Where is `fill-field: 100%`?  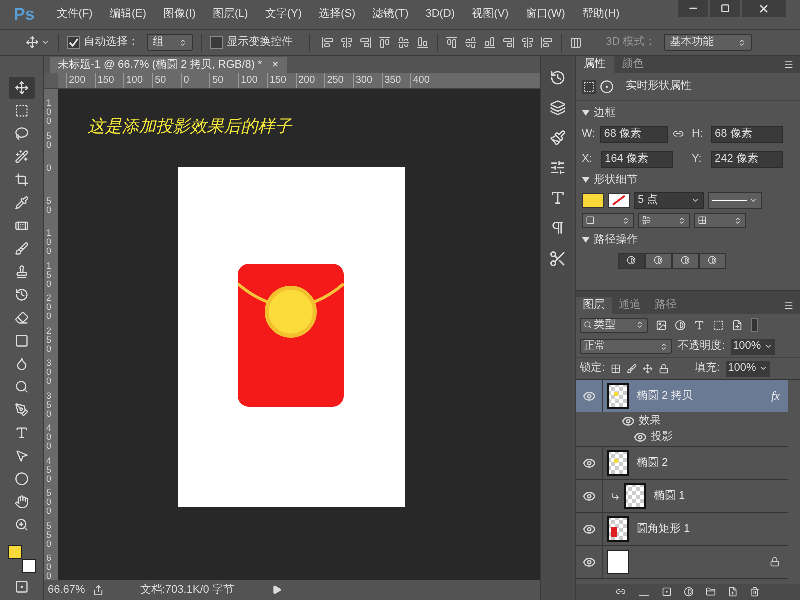 fill-field: 100% is located at coordinates (748, 368).